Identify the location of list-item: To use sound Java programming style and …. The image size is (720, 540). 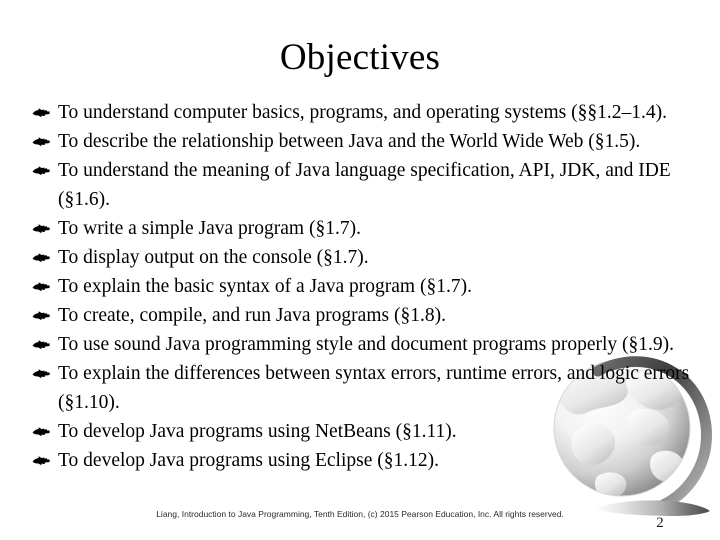
(363, 344).